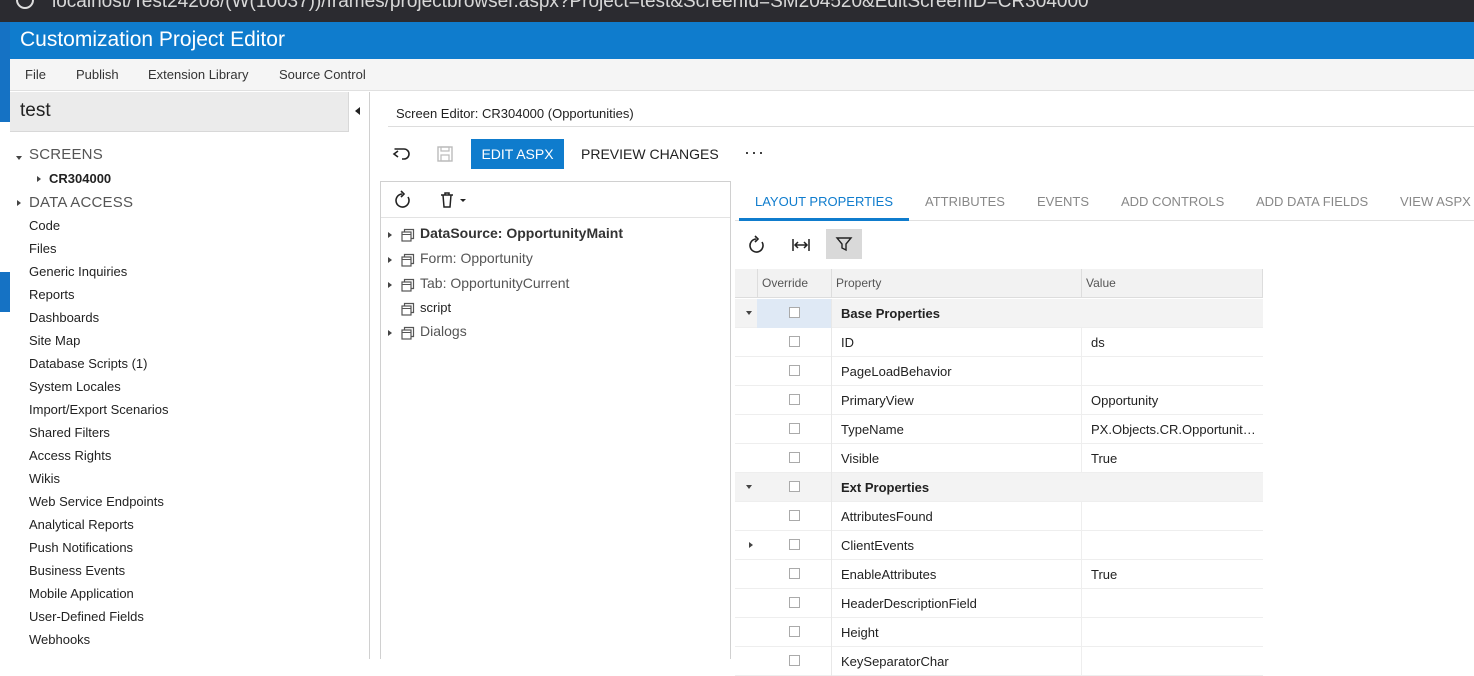 The width and height of the screenshot is (1474, 676). Describe the element at coordinates (64, 317) in the screenshot. I see `sidebar-item-dashboards: Dashboards` at that location.